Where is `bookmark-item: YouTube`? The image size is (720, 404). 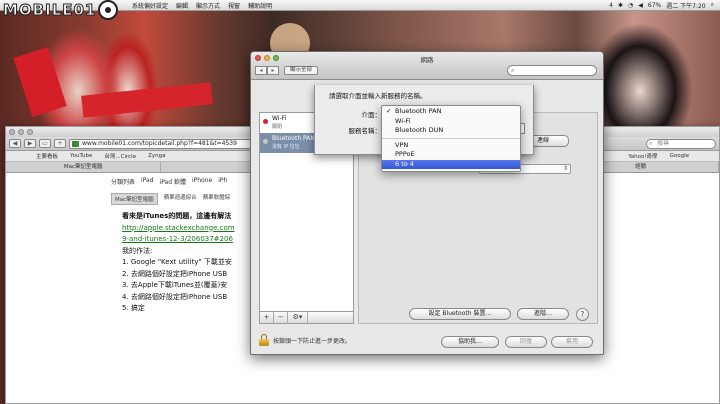 bookmark-item: YouTube is located at coordinates (81, 156).